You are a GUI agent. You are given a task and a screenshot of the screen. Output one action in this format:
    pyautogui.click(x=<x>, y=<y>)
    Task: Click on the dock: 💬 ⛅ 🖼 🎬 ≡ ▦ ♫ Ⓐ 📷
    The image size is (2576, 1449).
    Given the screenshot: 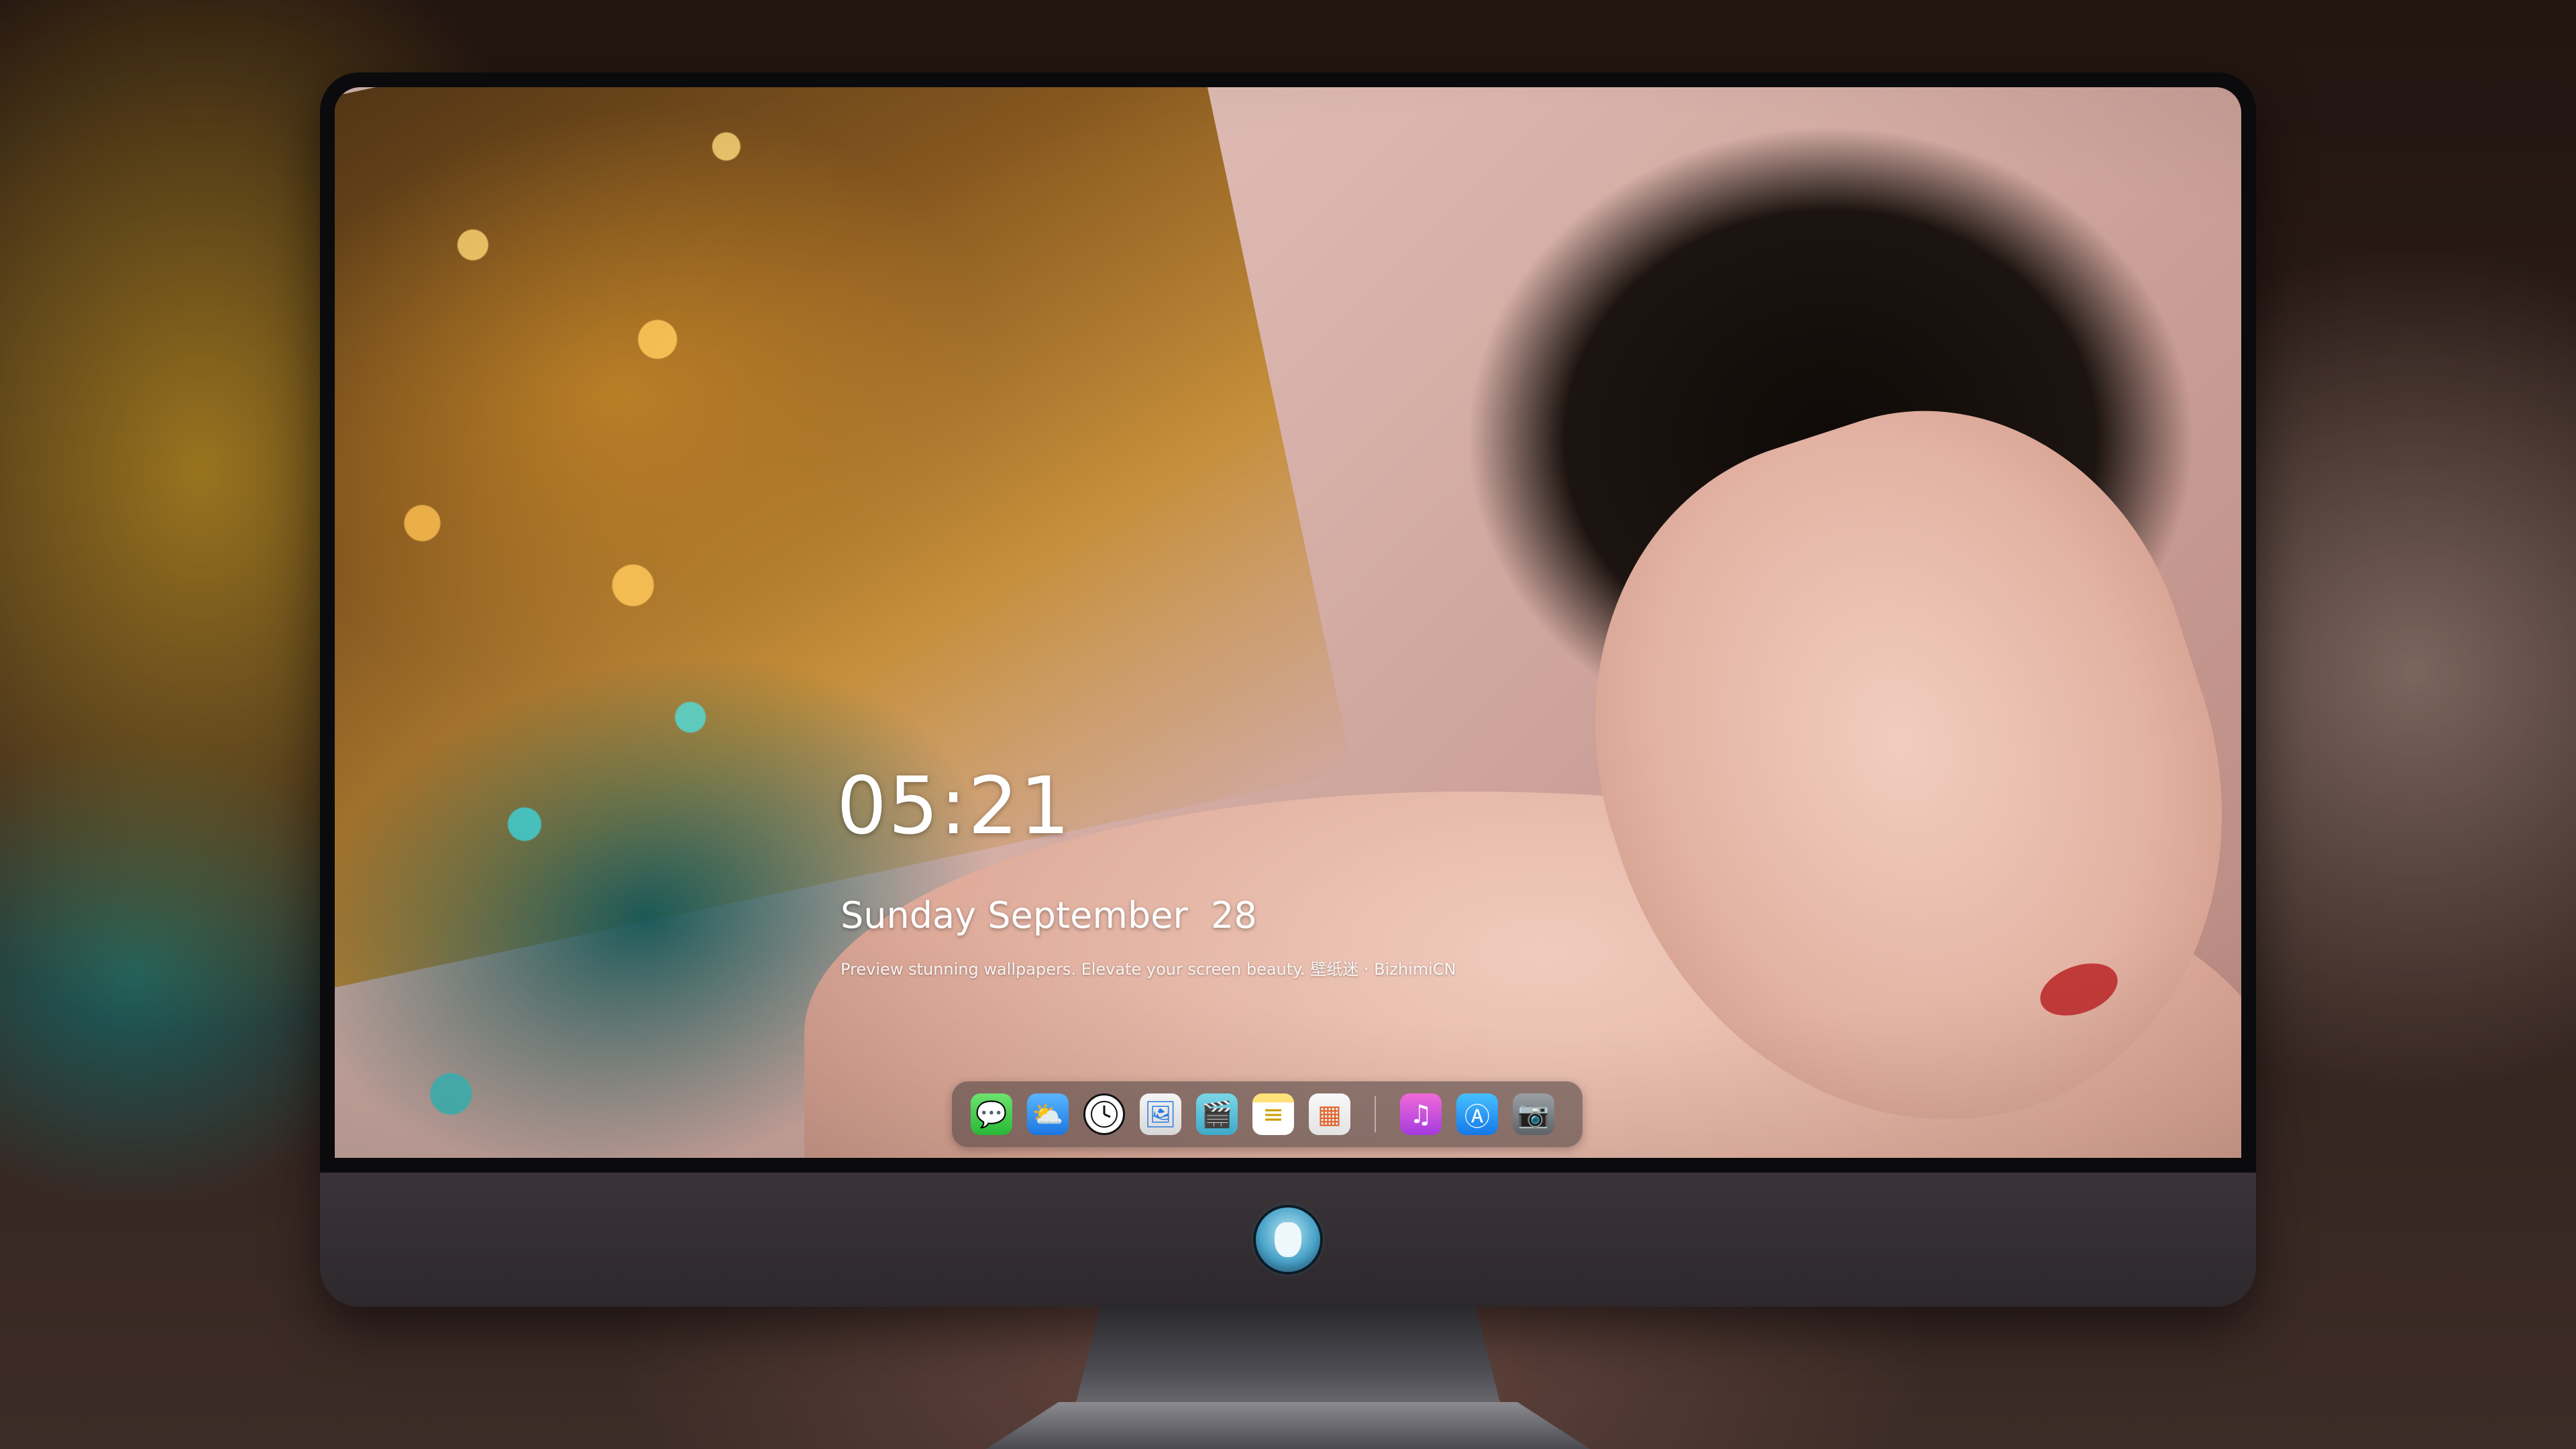 What is the action you would take?
    pyautogui.click(x=1267, y=1114)
    